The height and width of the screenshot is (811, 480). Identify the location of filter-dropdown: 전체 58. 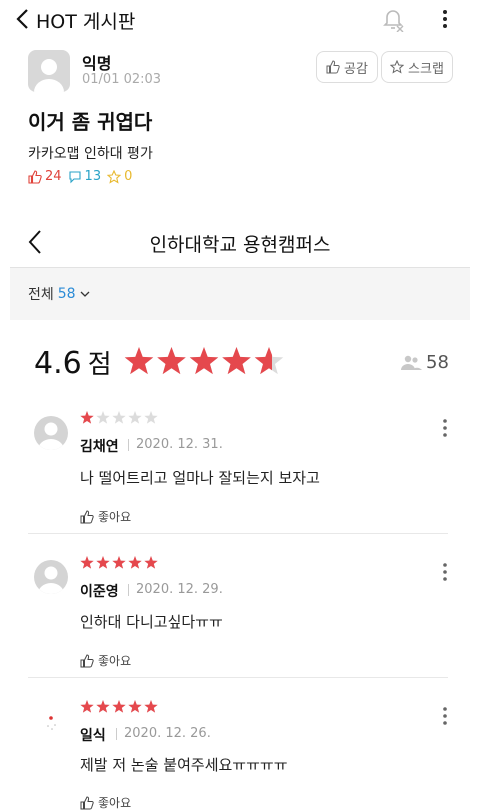
(59, 294).